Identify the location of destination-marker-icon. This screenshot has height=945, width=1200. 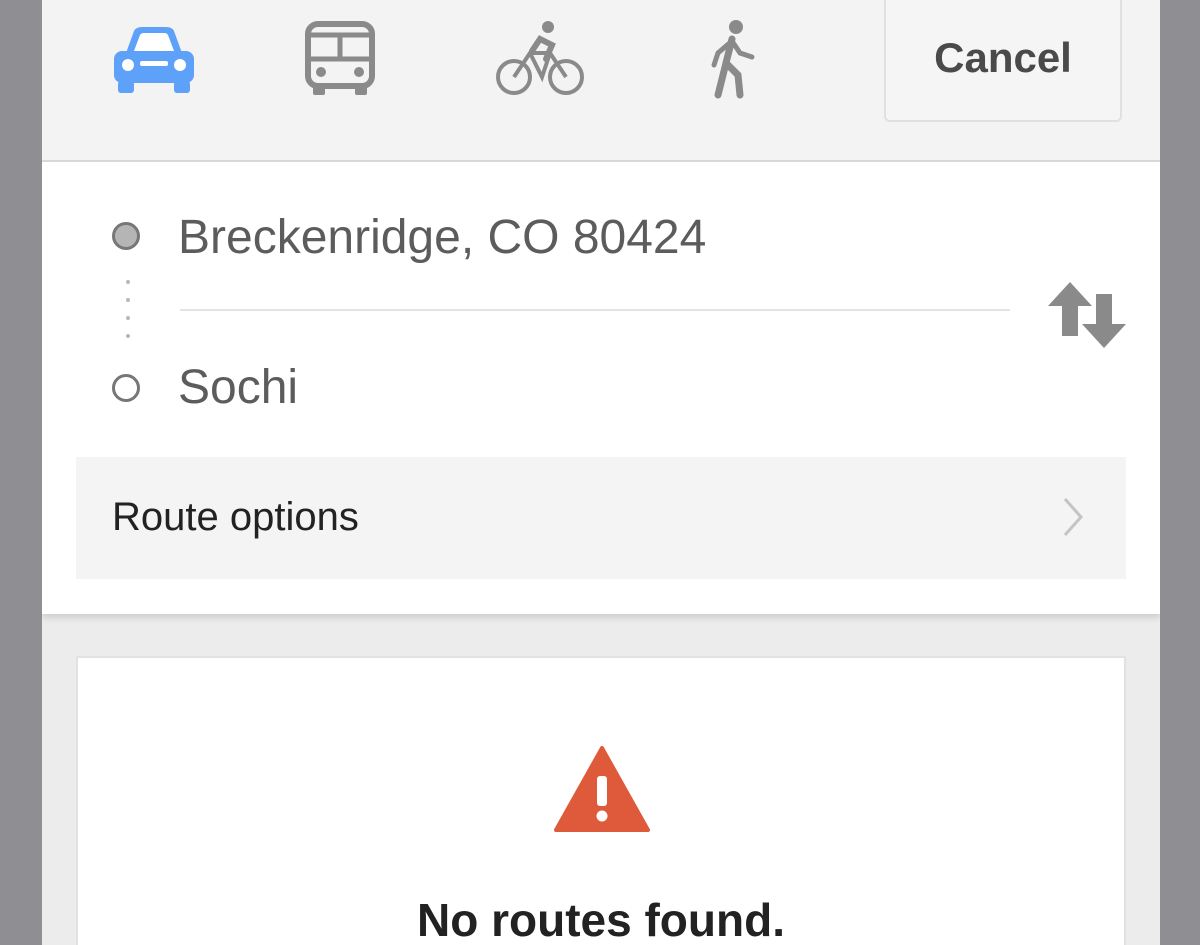
(126, 388).